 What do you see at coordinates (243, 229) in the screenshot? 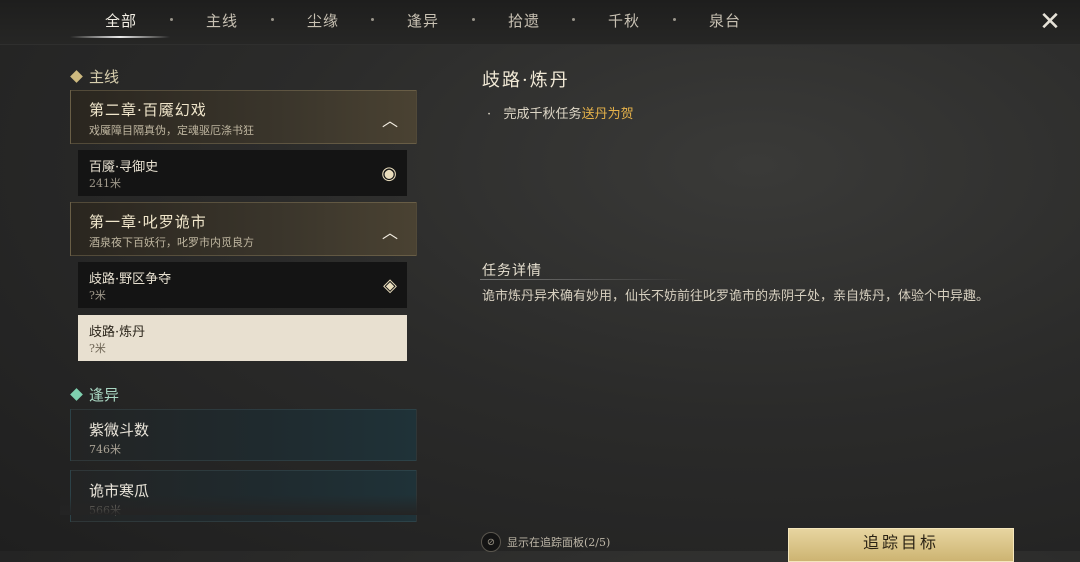
I see `chapter-item: 第一章·叱罗诡市 酒泉夜下百妖行，叱罗市内觅良方 ︿` at bounding box center [243, 229].